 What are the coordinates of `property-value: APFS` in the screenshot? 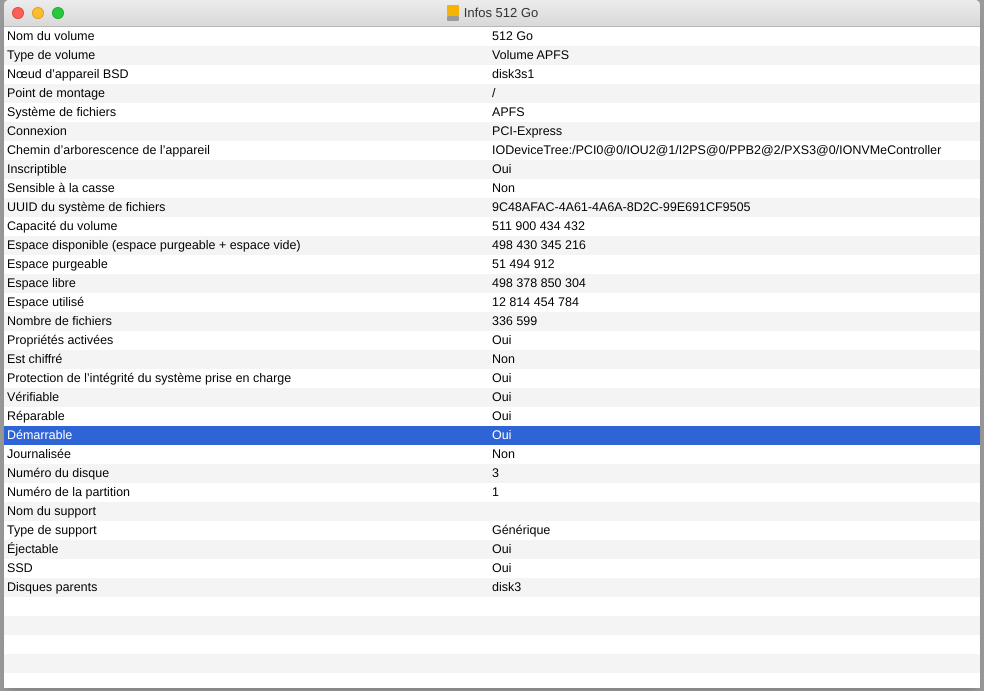 It's located at (508, 113).